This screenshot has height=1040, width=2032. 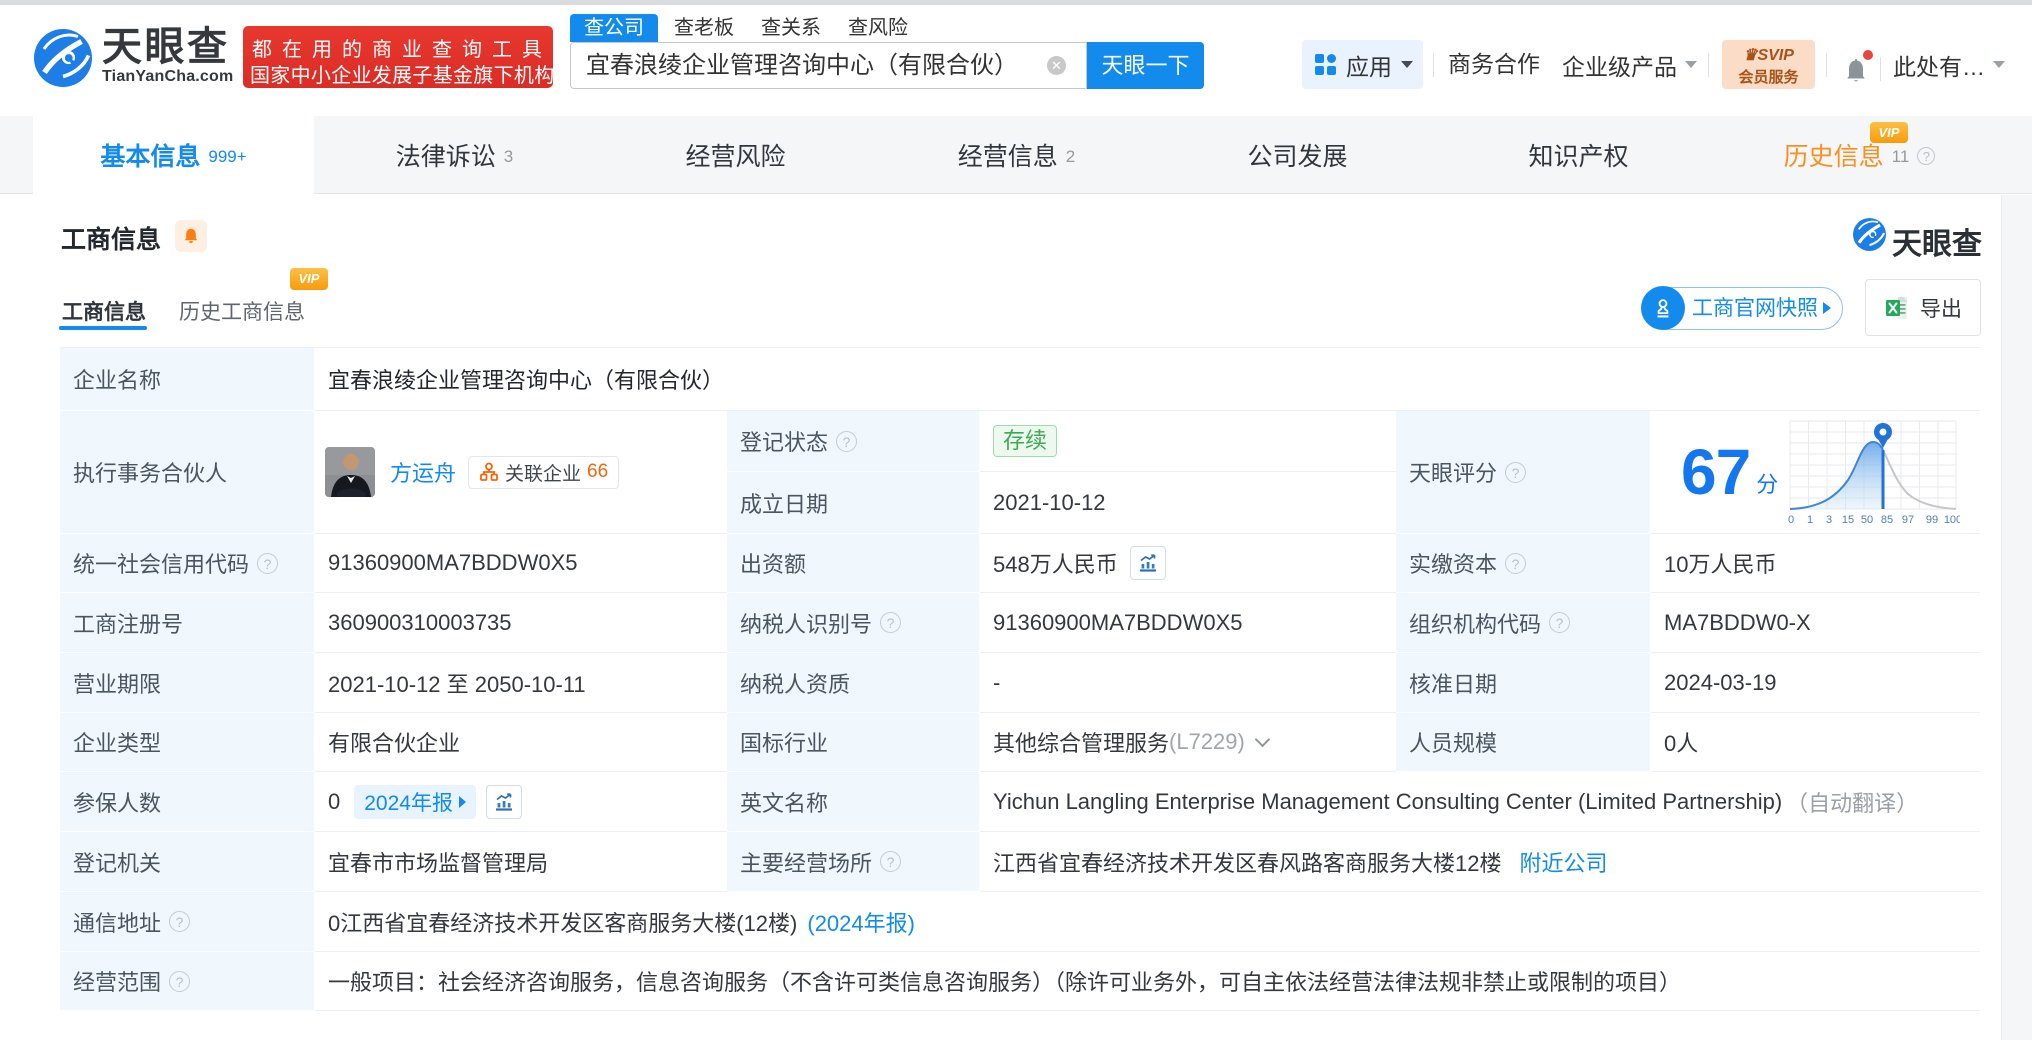 What do you see at coordinates (1791, 520) in the screenshot?
I see `svg-text: 0` at bounding box center [1791, 520].